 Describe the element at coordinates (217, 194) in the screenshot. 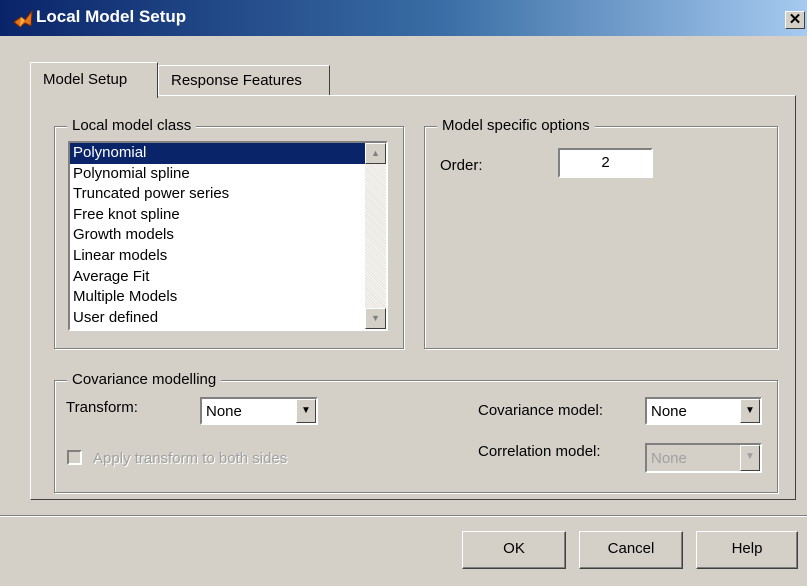

I see `list-item: Truncated power series` at that location.